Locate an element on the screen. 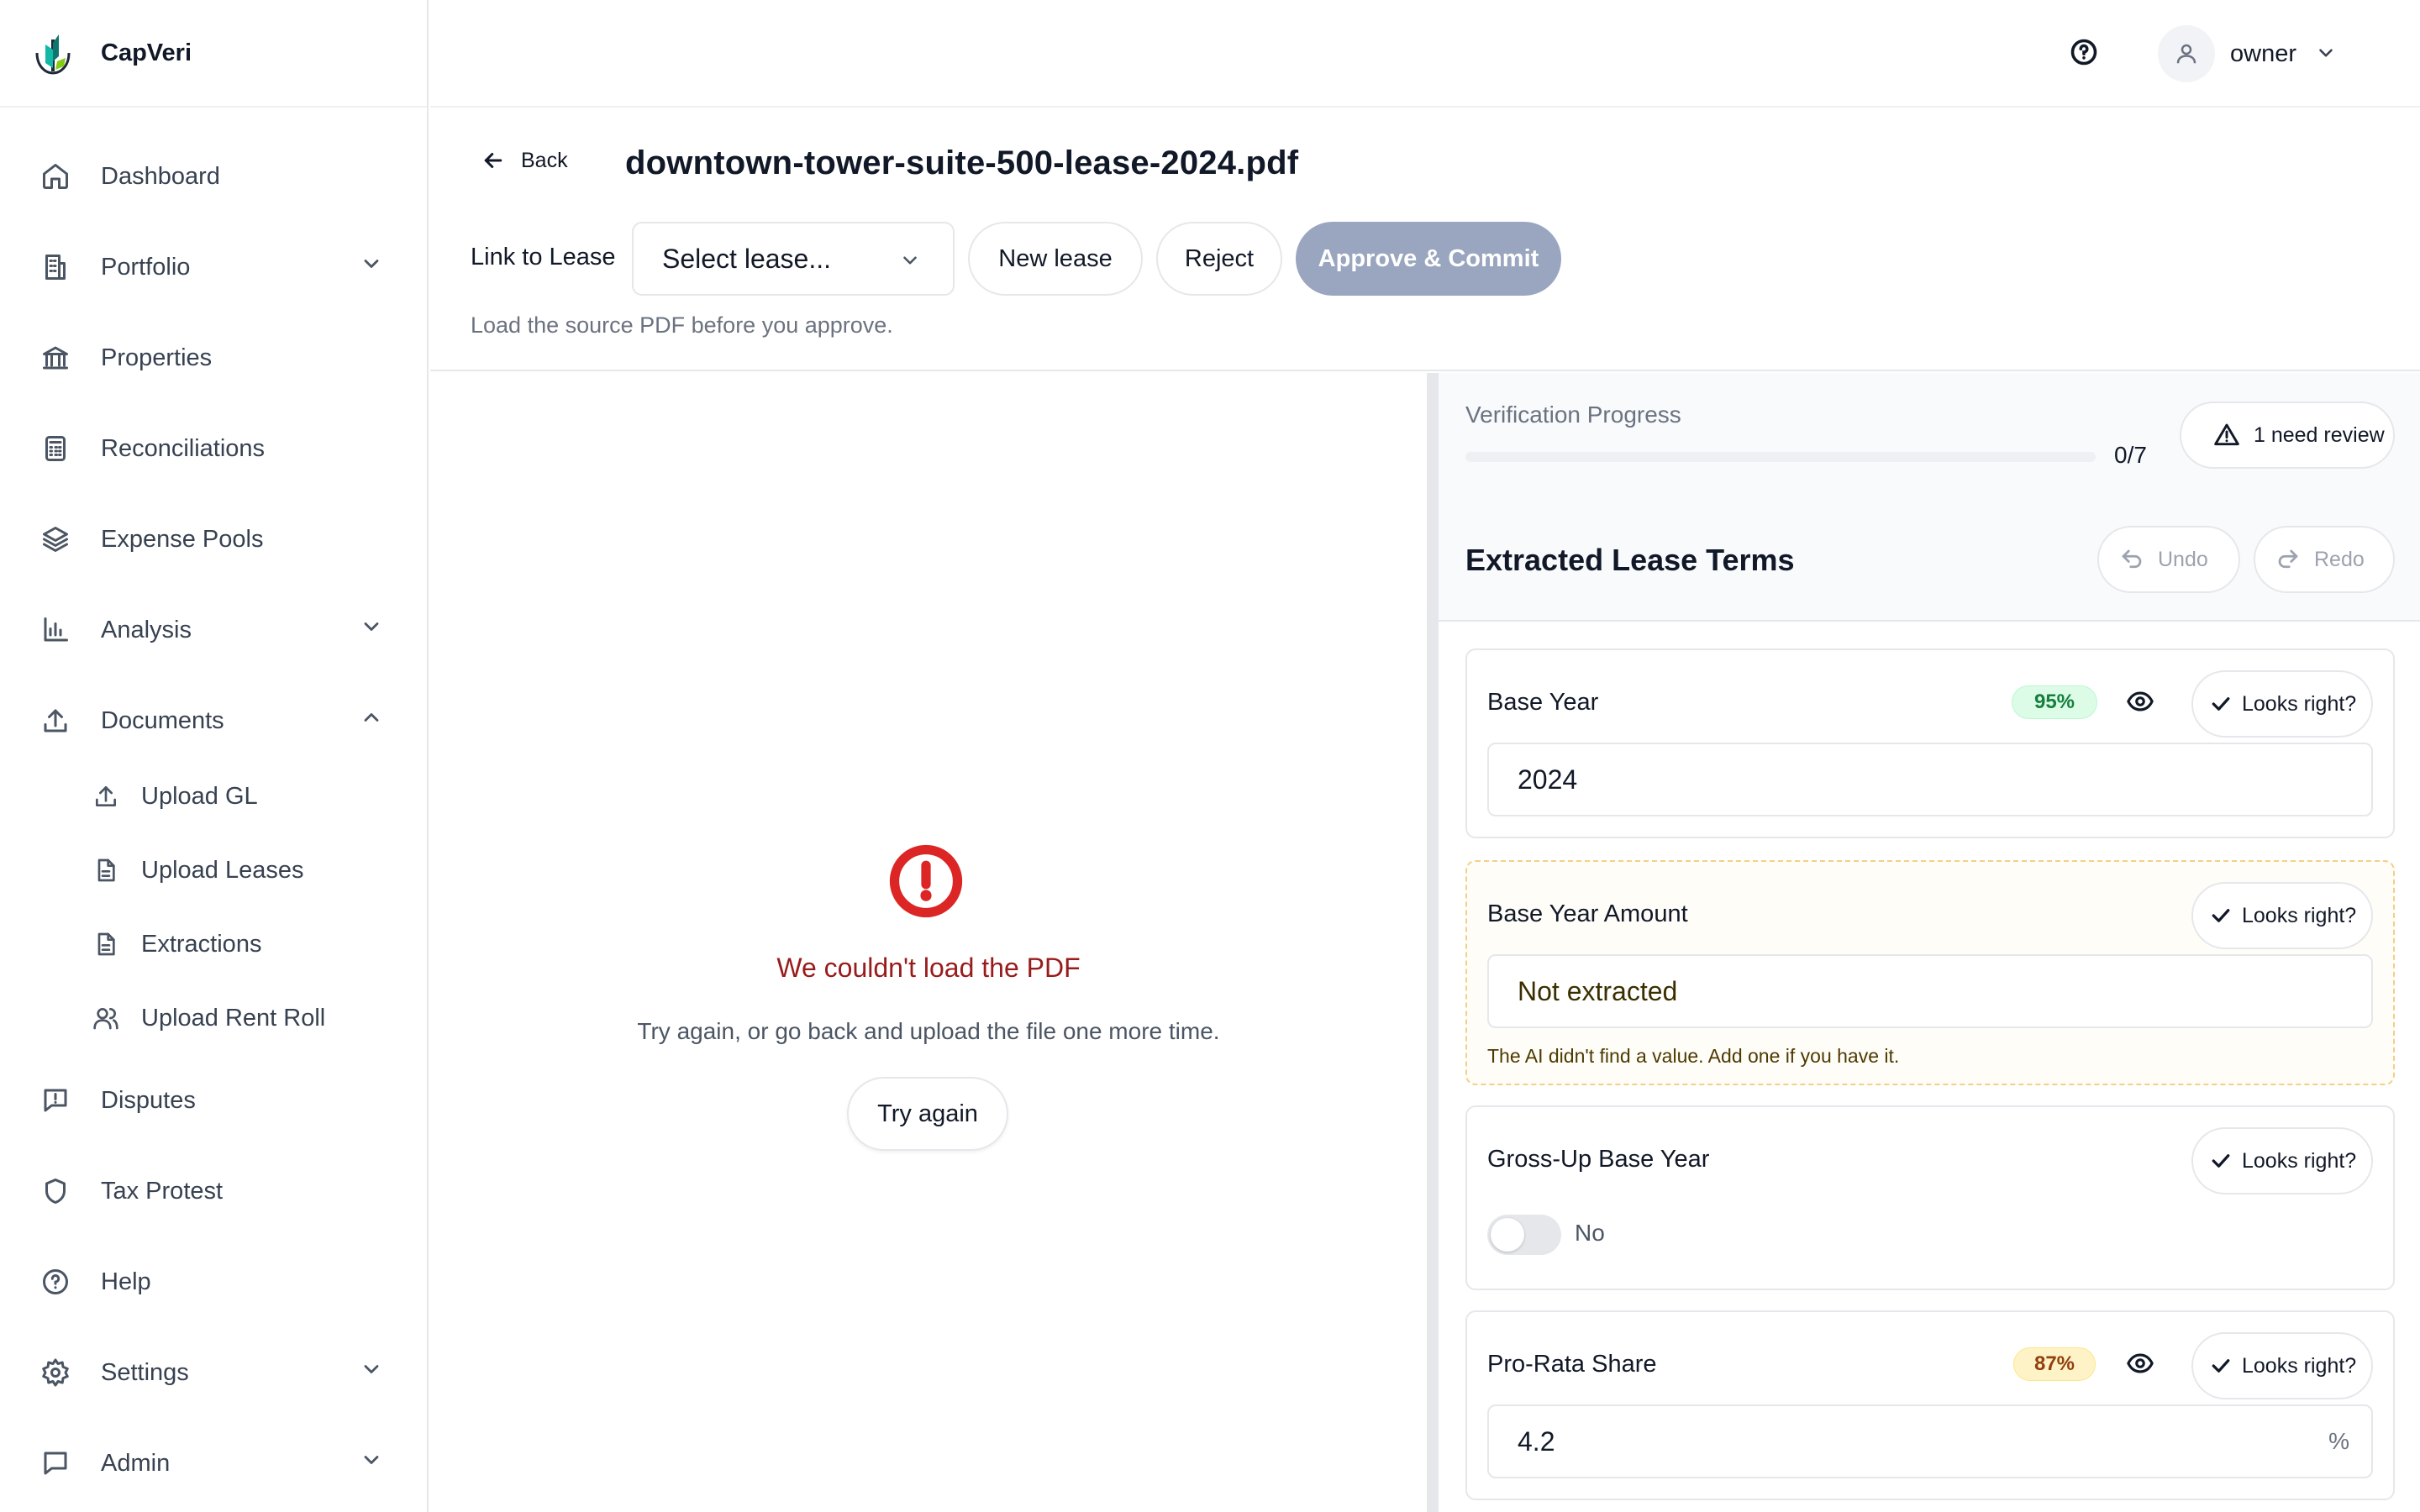  user-menu: owner is located at coordinates (2248, 53).